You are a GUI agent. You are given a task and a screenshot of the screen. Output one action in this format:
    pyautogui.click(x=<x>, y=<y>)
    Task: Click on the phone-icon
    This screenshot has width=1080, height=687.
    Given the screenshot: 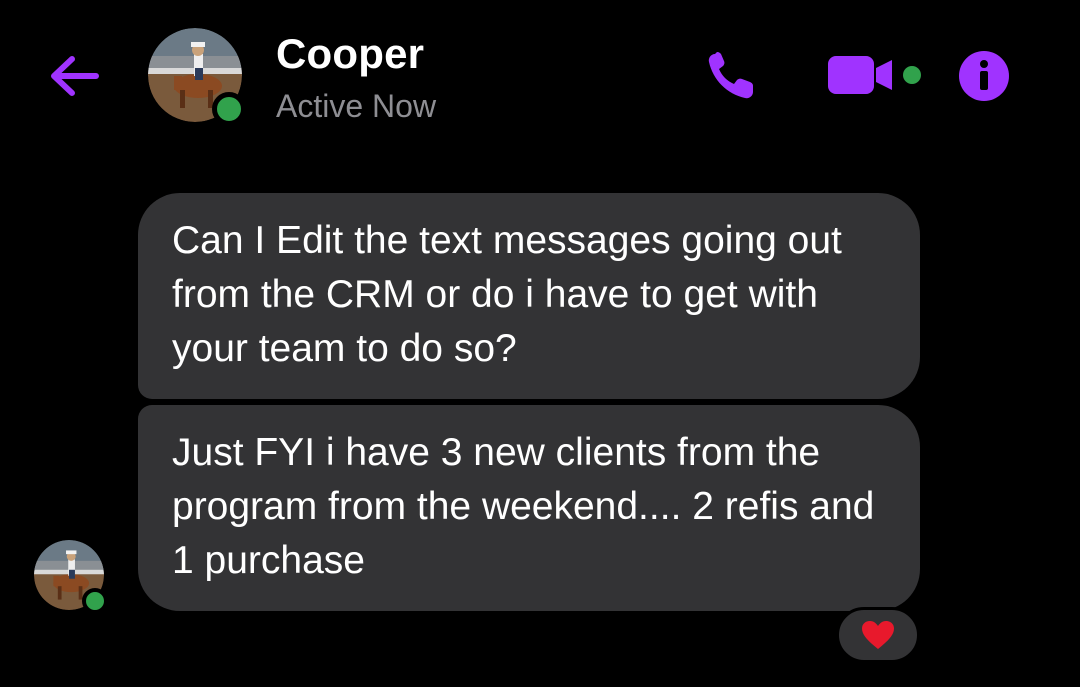 What is the action you would take?
    pyautogui.click(x=730, y=75)
    